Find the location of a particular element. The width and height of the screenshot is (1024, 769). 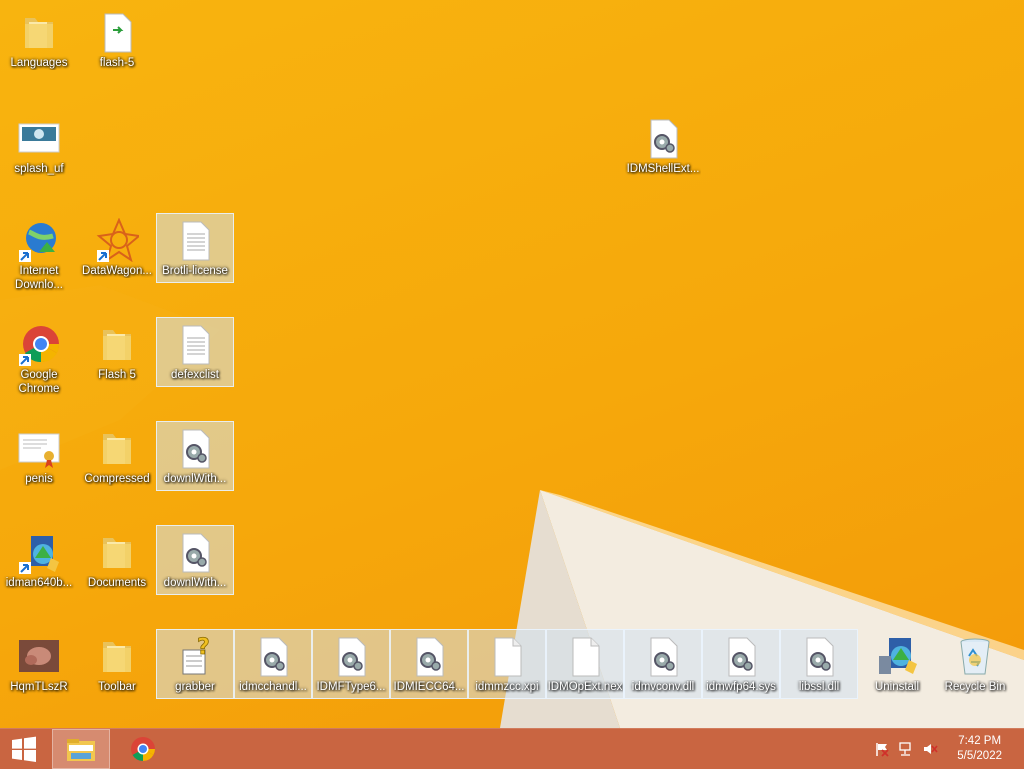

network-icon is located at coordinates (906, 749).